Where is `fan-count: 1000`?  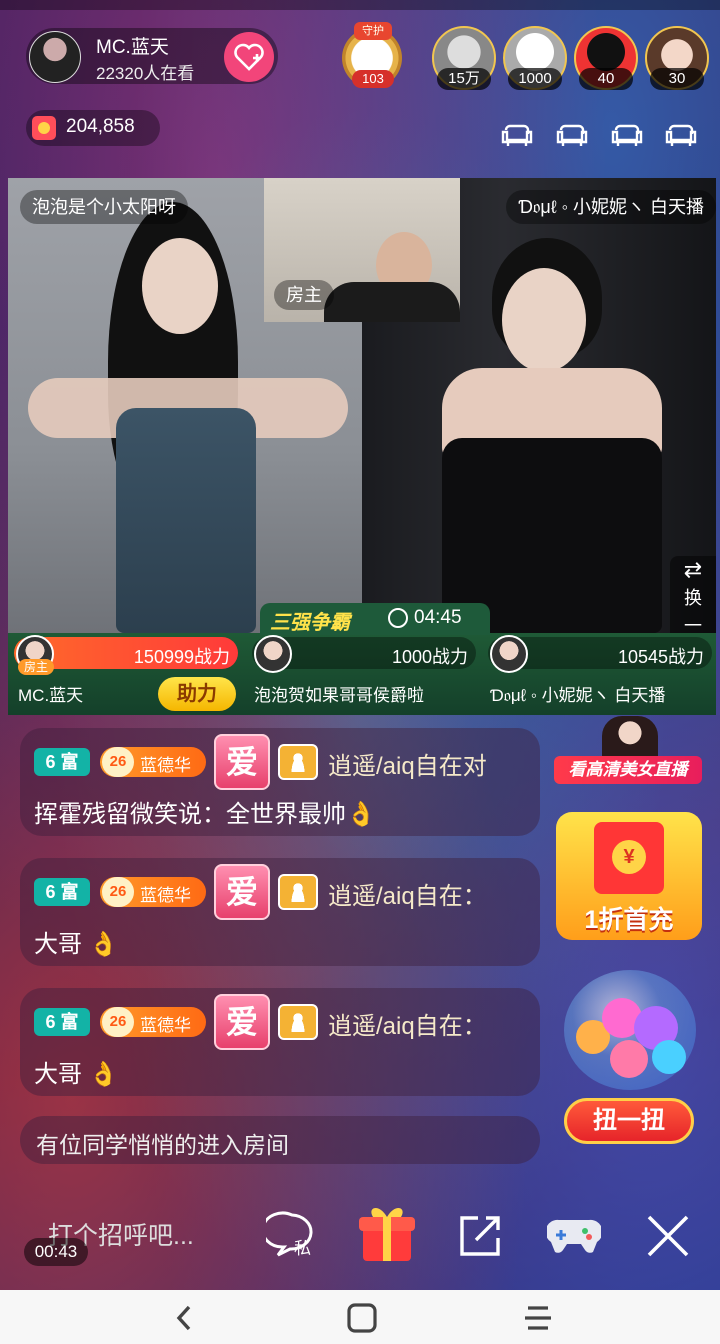
fan-count: 1000 is located at coordinates (535, 79).